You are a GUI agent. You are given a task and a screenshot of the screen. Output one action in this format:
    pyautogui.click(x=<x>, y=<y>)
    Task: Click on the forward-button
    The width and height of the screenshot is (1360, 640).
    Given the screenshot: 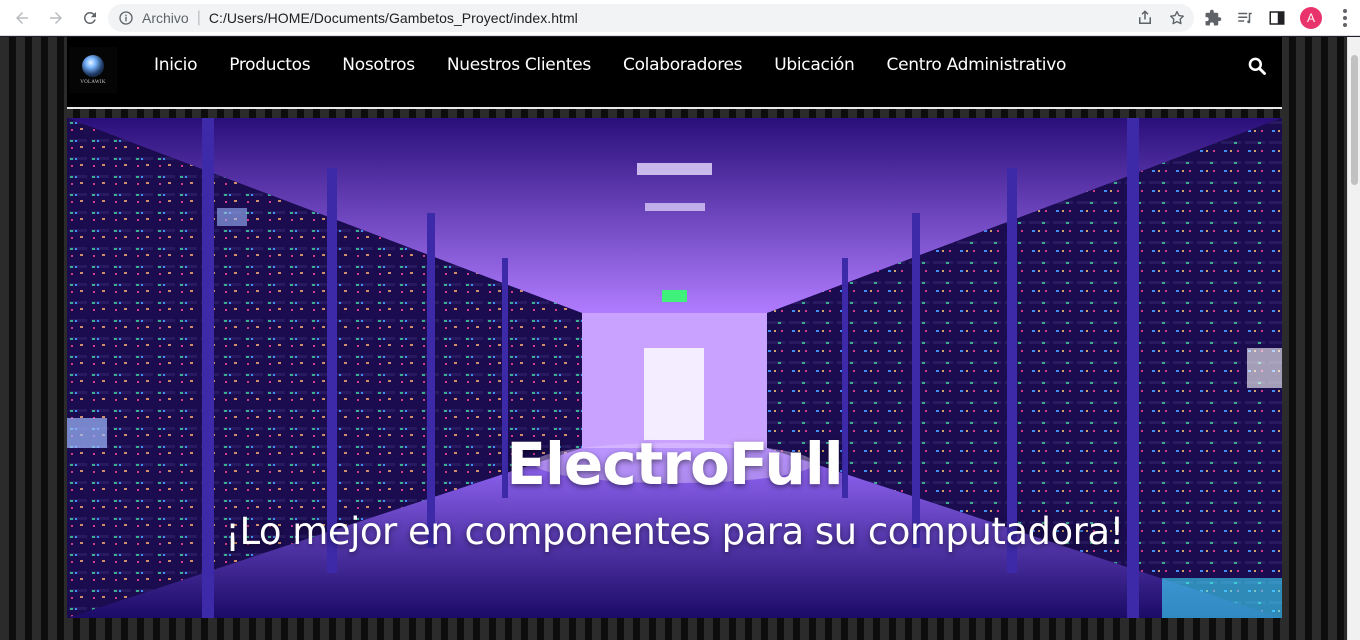 What is the action you would take?
    pyautogui.click(x=56, y=18)
    